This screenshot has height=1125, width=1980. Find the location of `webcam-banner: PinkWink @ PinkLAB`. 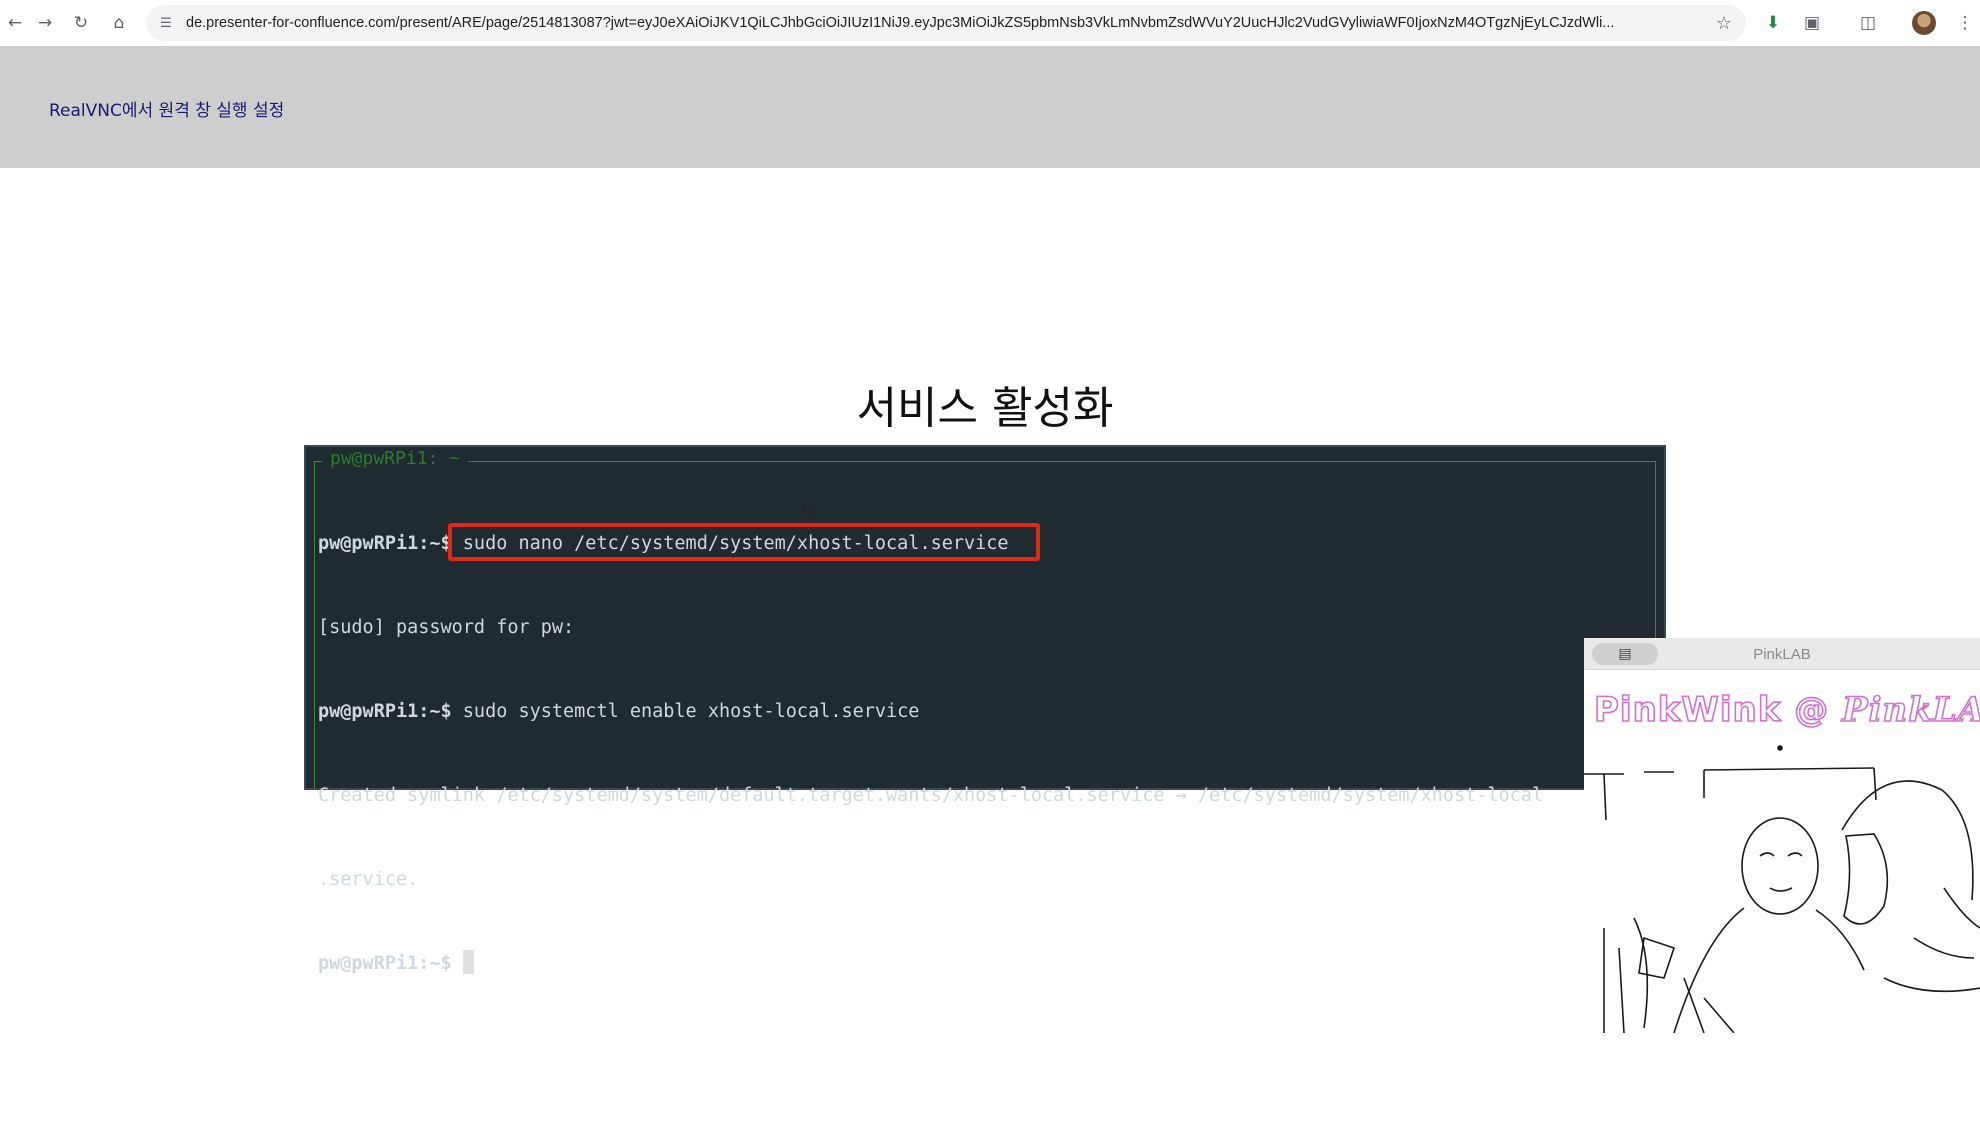

webcam-banner: PinkWink @ PinkLAB is located at coordinates (1786, 710).